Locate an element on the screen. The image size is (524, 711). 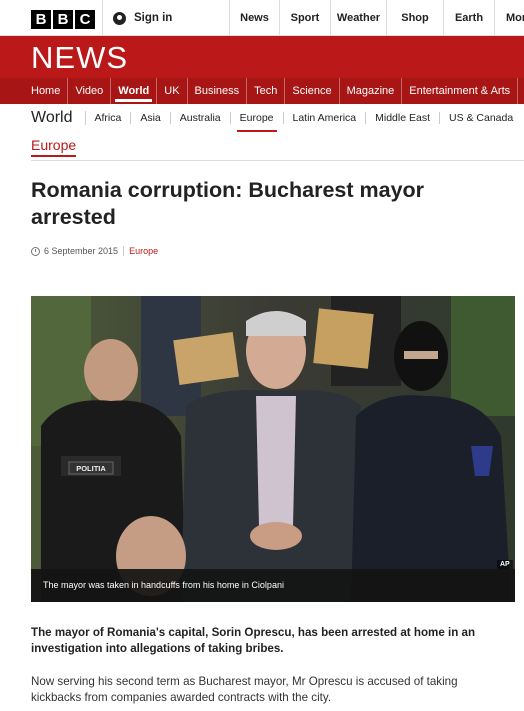
article-meta: 6 September 2015 Europe is located at coordinates (94, 251).